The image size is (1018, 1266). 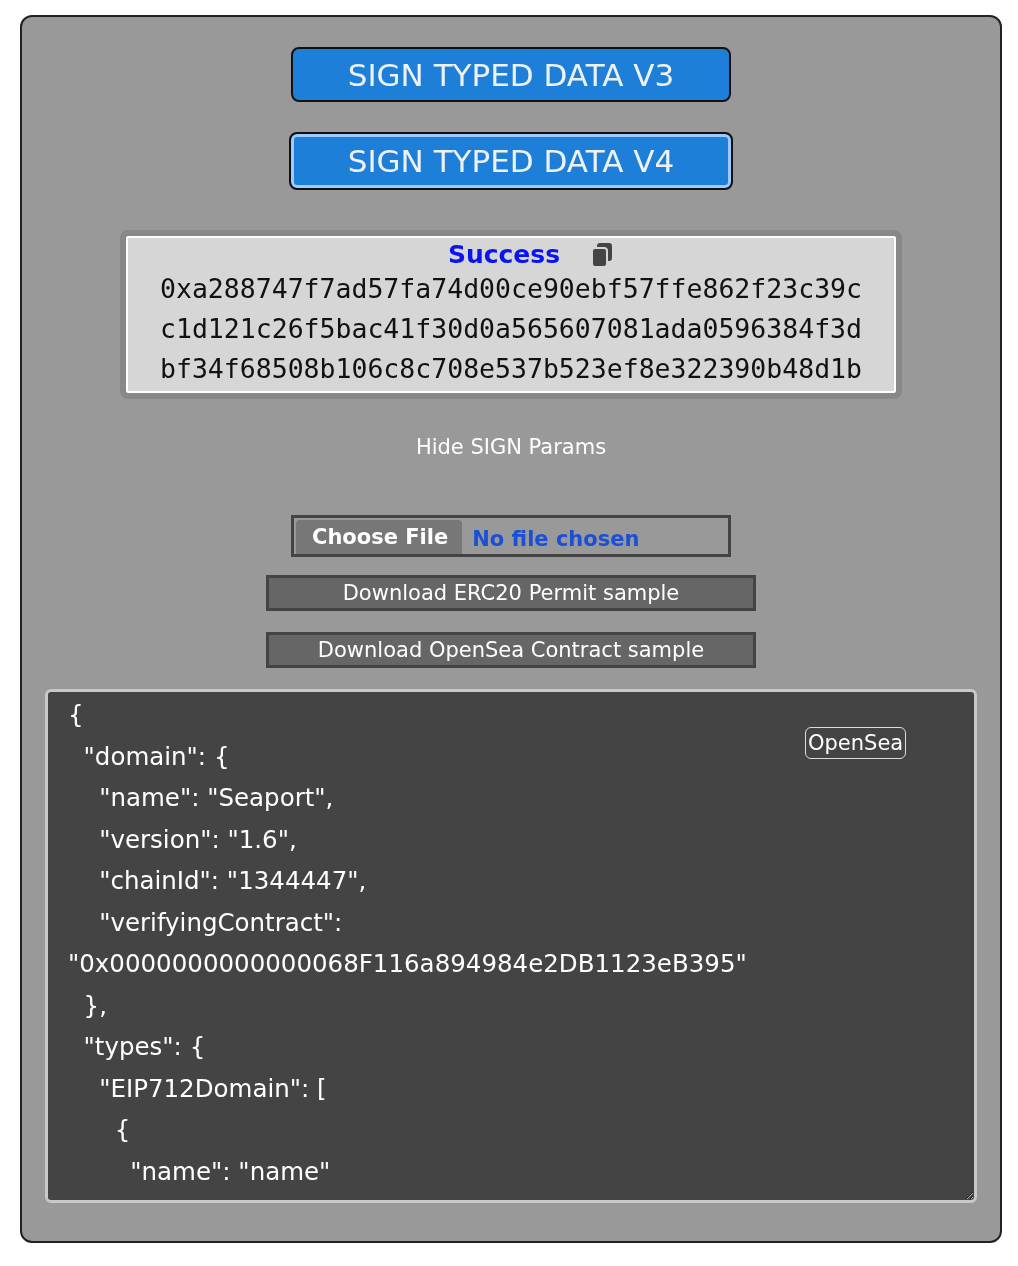 I want to click on sign-button: SIGN TYPED DATA V3, so click(x=511, y=74).